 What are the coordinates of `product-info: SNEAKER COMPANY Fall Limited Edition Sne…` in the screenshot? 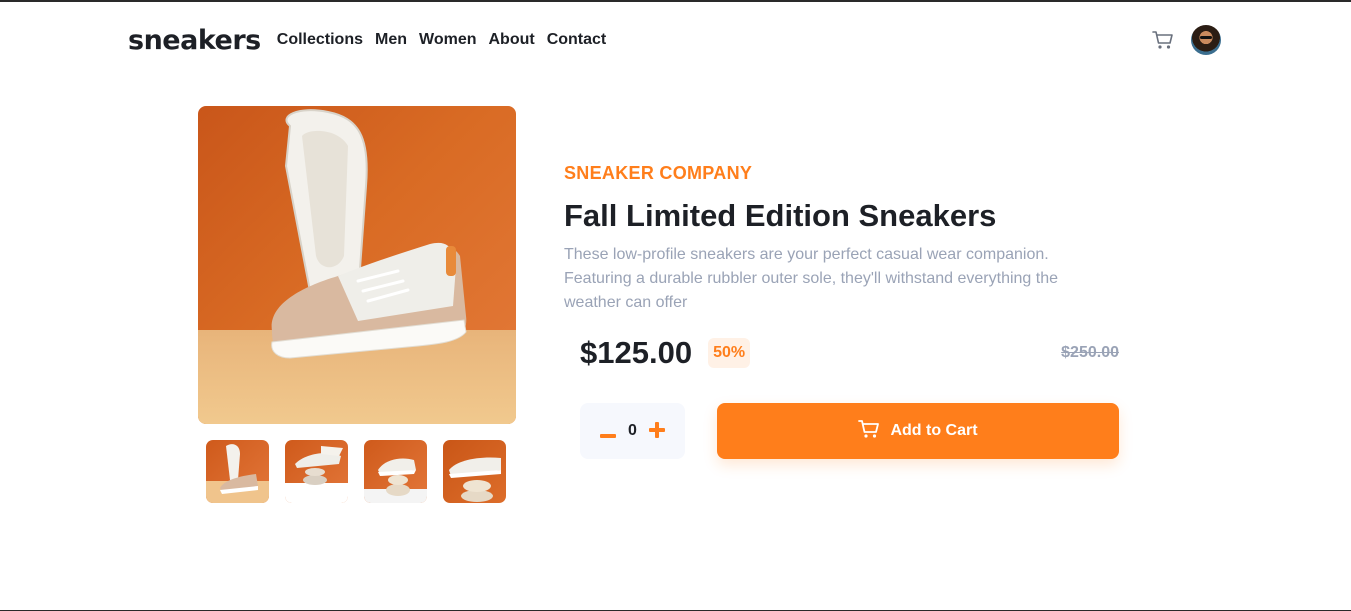 It's located at (841, 238).